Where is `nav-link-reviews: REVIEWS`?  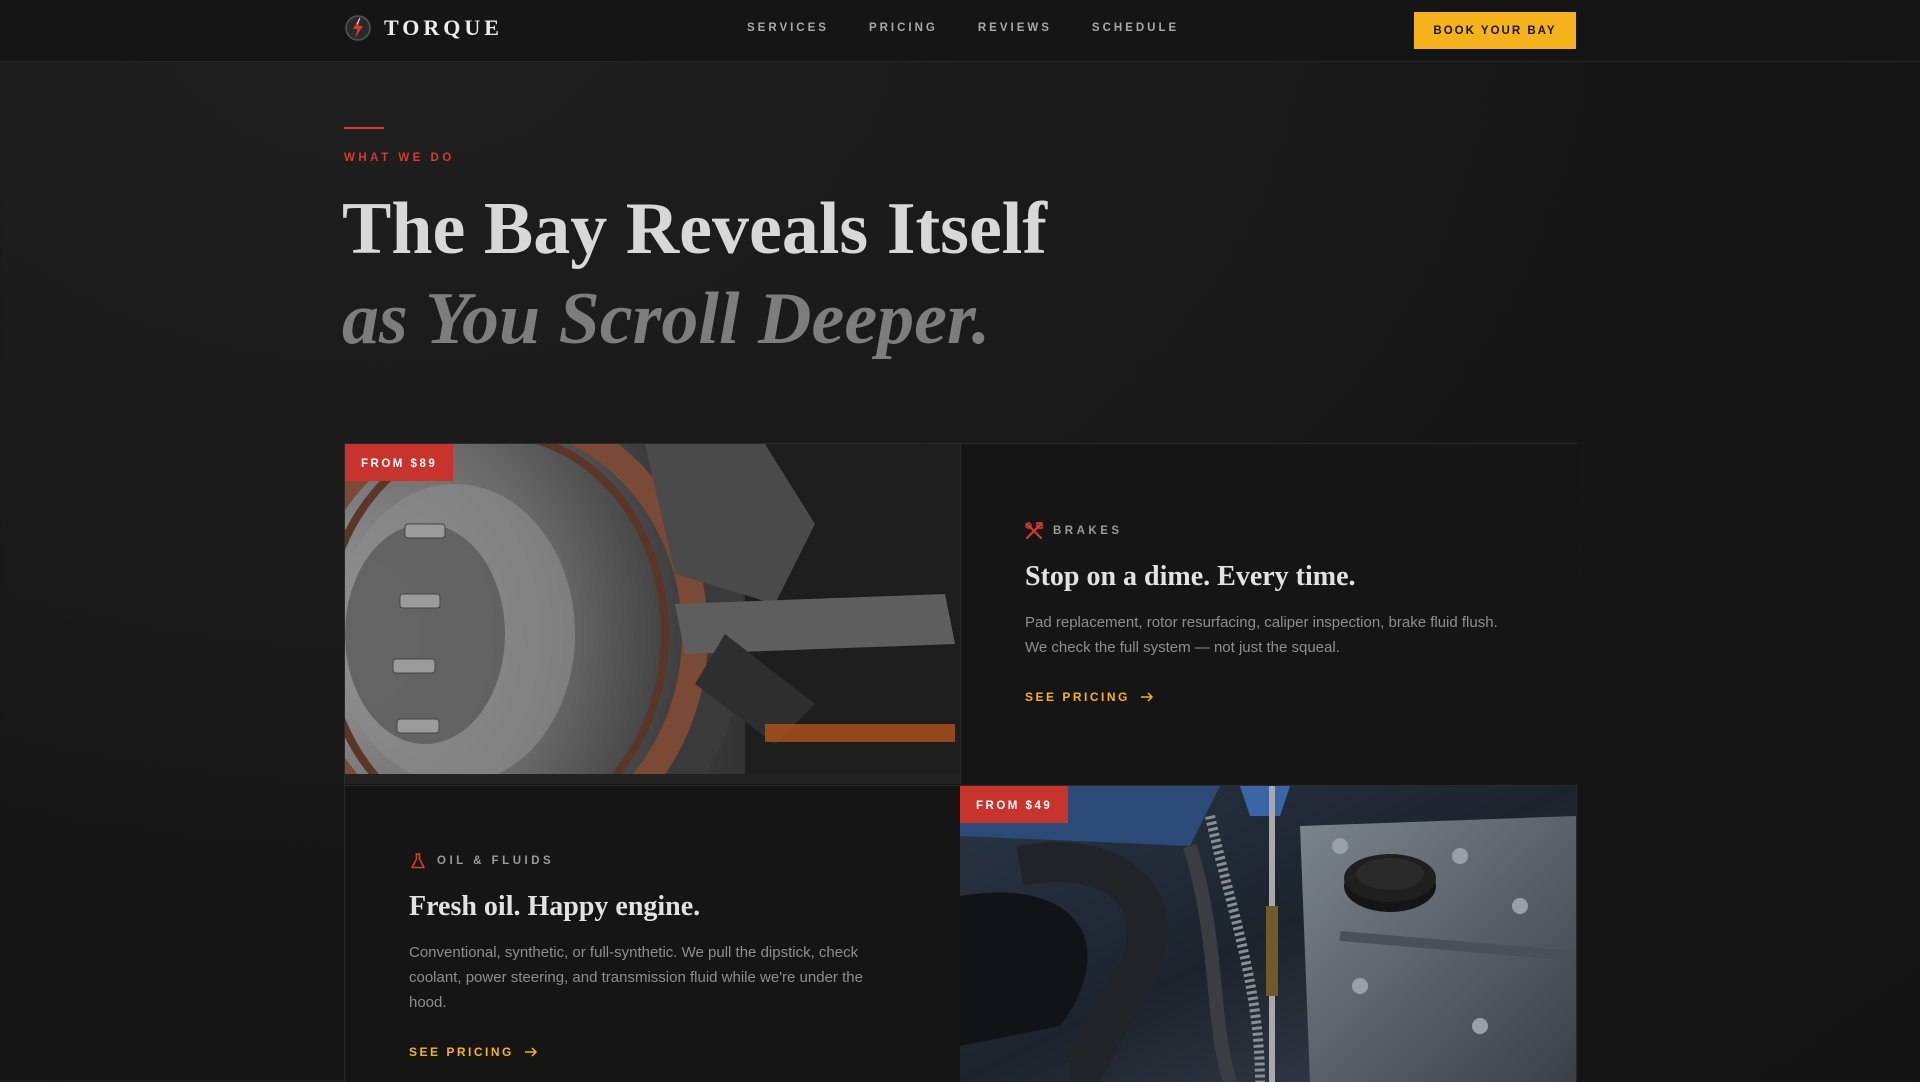 nav-link-reviews: REVIEWS is located at coordinates (1015, 28).